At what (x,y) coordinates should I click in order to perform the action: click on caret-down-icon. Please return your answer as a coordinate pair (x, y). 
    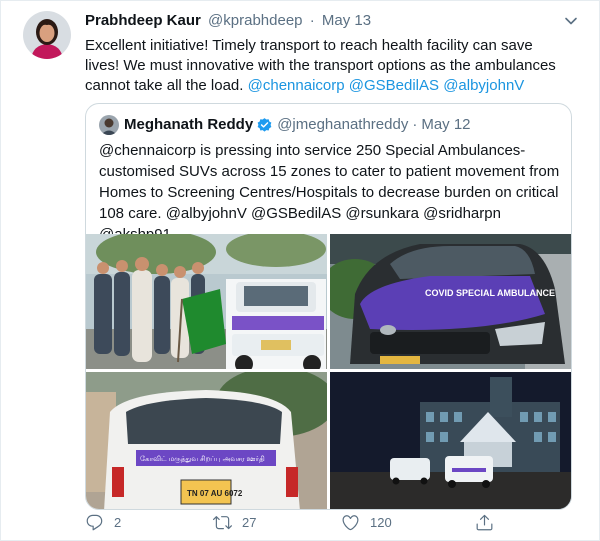
    Looking at the image, I should click on (571, 21).